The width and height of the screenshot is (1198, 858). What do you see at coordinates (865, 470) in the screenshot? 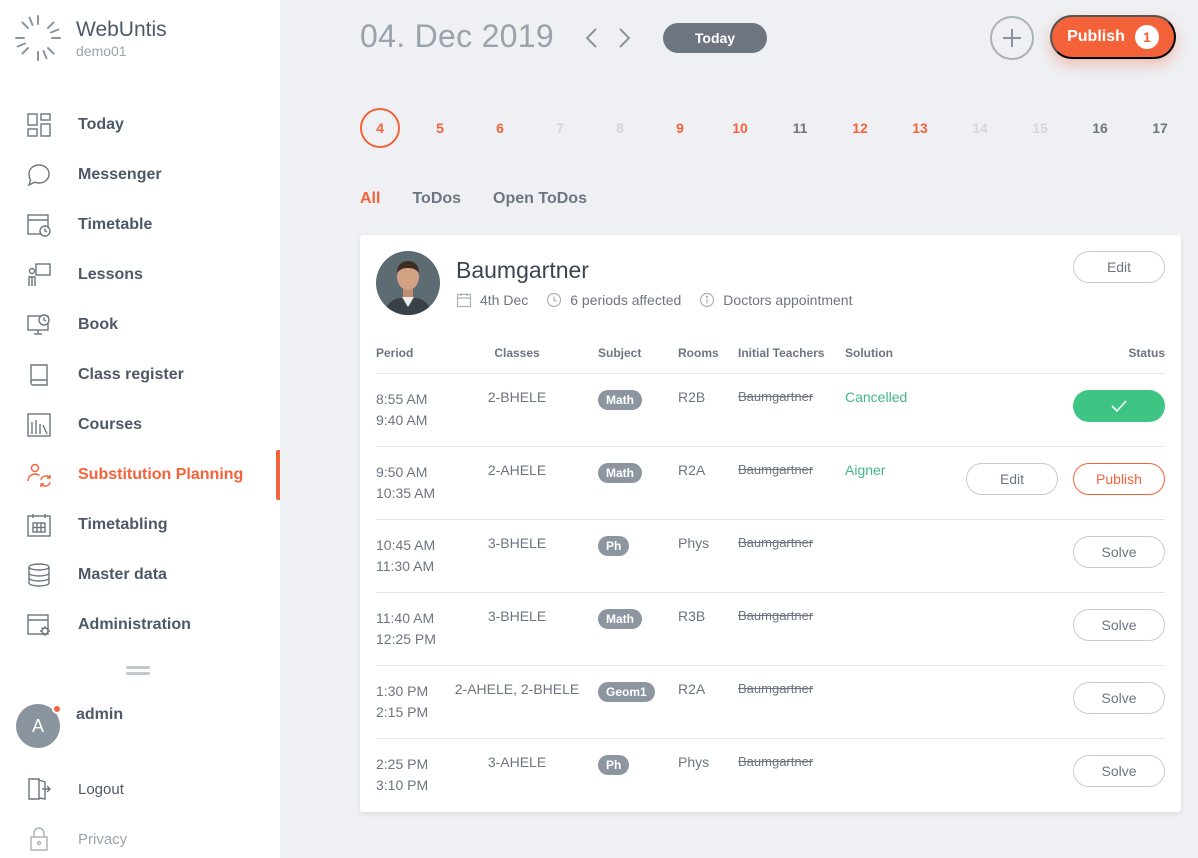
I see `solution-cell: Aigner` at bounding box center [865, 470].